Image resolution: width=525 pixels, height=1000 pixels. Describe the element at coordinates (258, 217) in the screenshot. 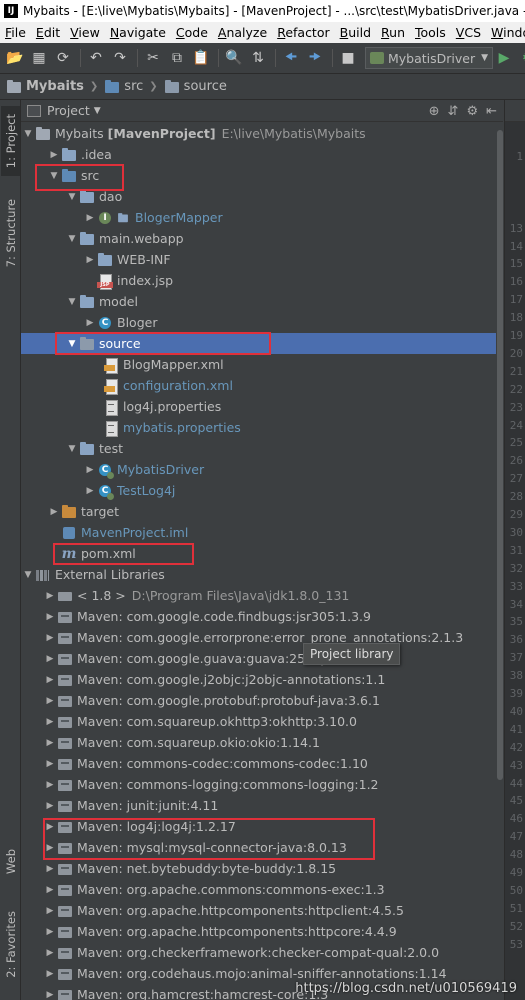

I see `tree-item-blogermapper: ▶ BlogerMapper` at that location.